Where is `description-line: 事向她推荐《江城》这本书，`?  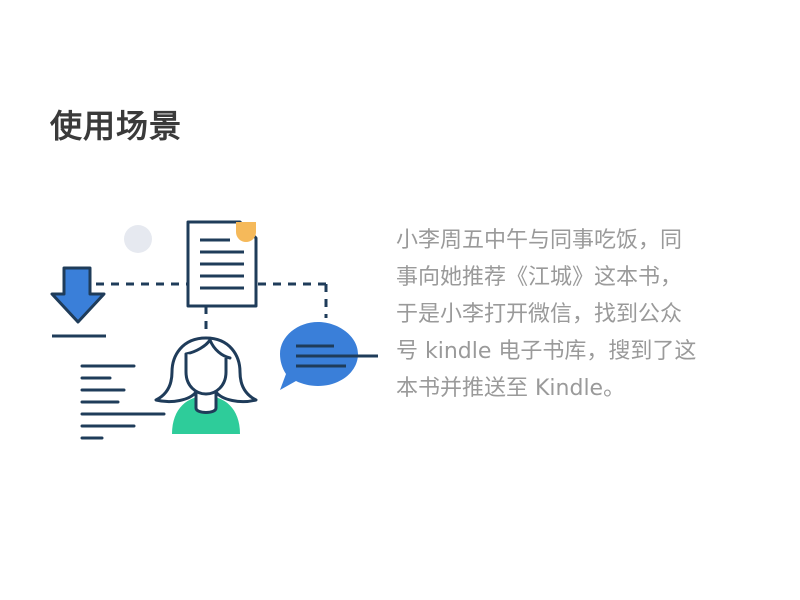 description-line: 事向她推荐《江城》这本书， is located at coordinates (539, 277).